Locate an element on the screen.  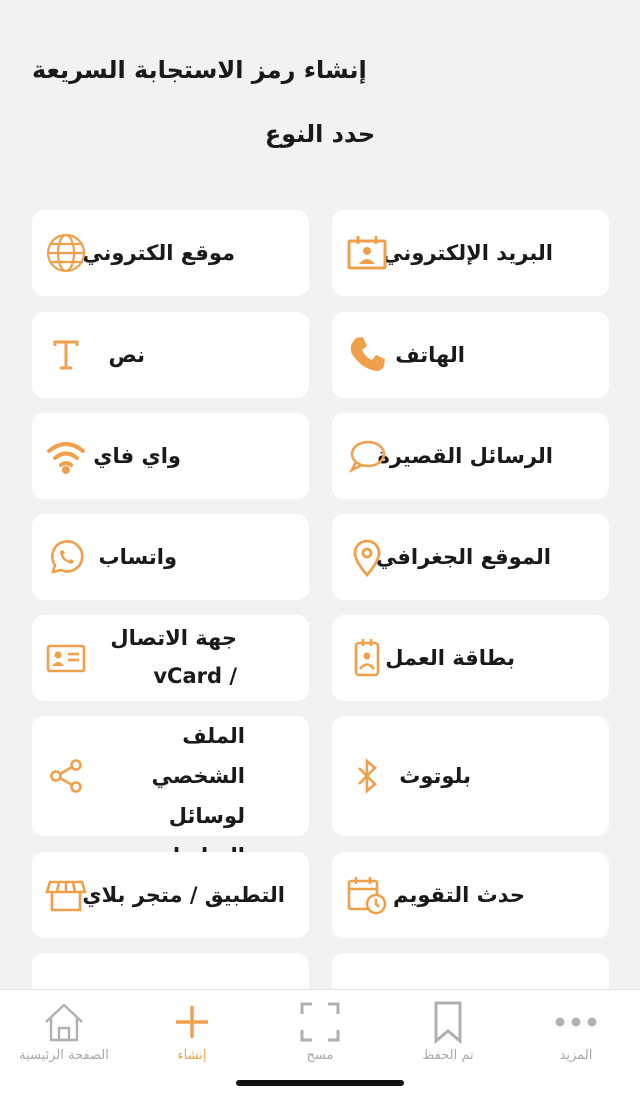
tab-scan: مسح is located at coordinates (320, 1030).